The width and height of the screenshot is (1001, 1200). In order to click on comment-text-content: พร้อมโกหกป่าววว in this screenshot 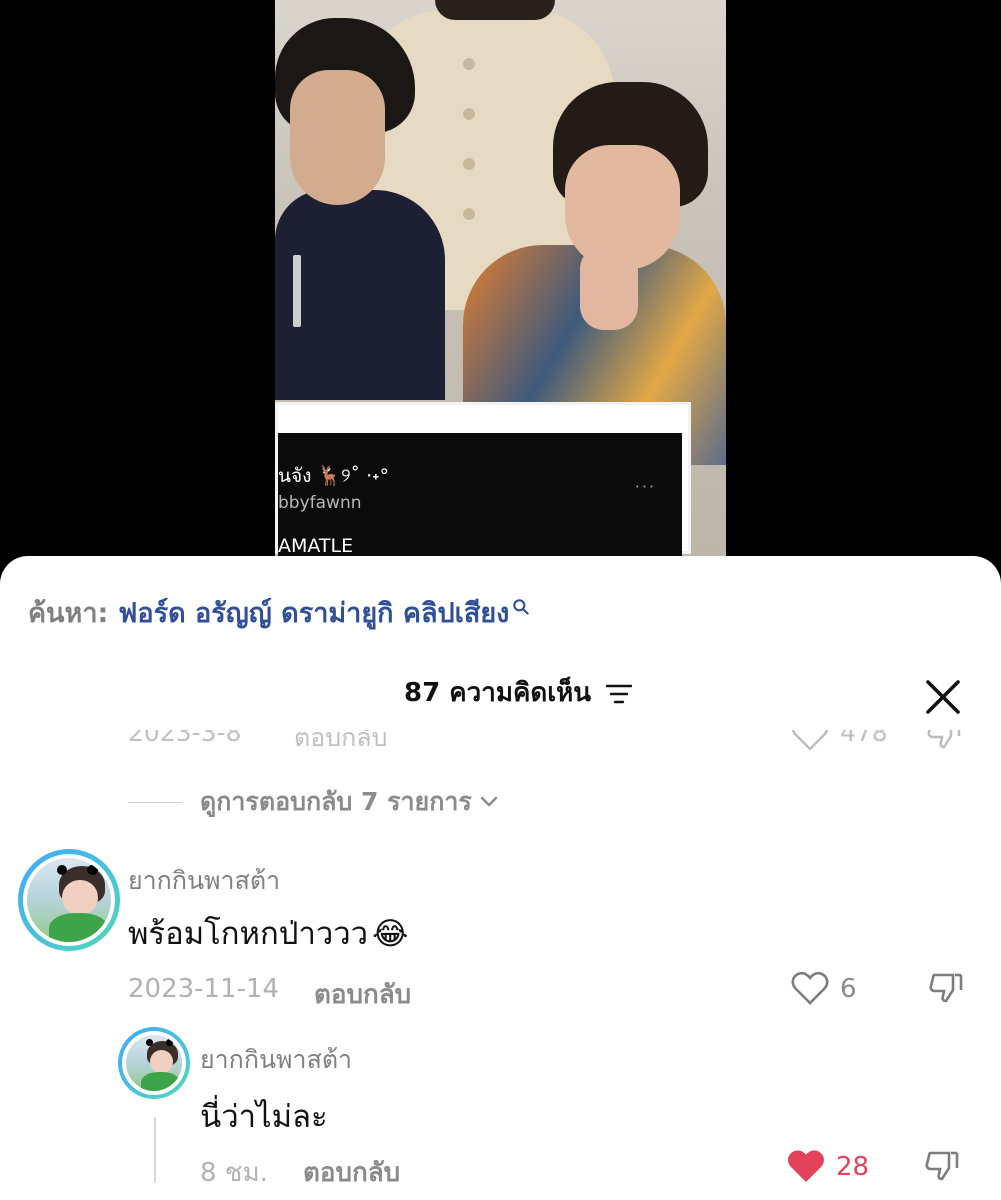, I will do `click(248, 934)`.